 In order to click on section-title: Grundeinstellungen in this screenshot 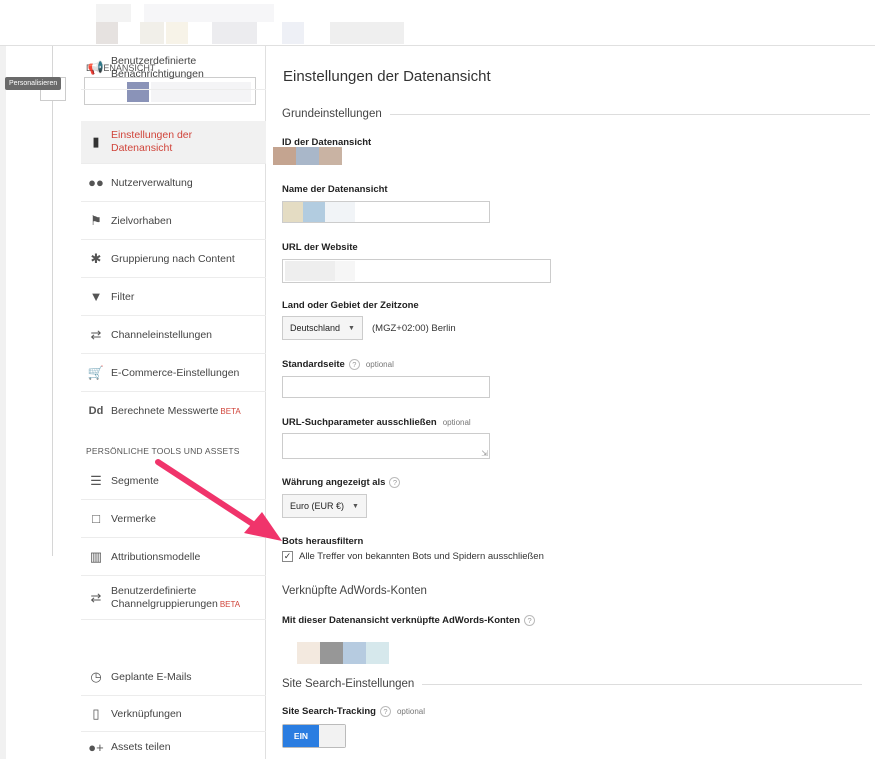, I will do `click(332, 114)`.